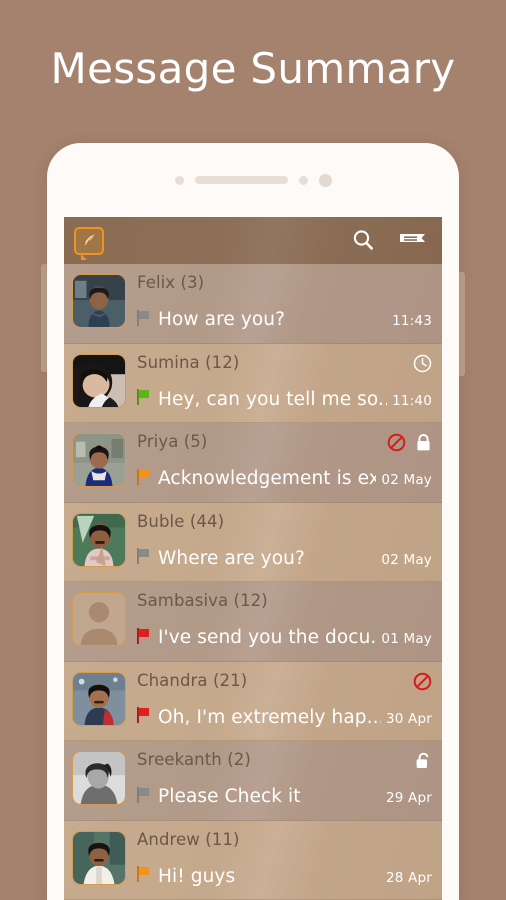  What do you see at coordinates (406, 639) in the screenshot?
I see `message-timestamp: 01 May` at bounding box center [406, 639].